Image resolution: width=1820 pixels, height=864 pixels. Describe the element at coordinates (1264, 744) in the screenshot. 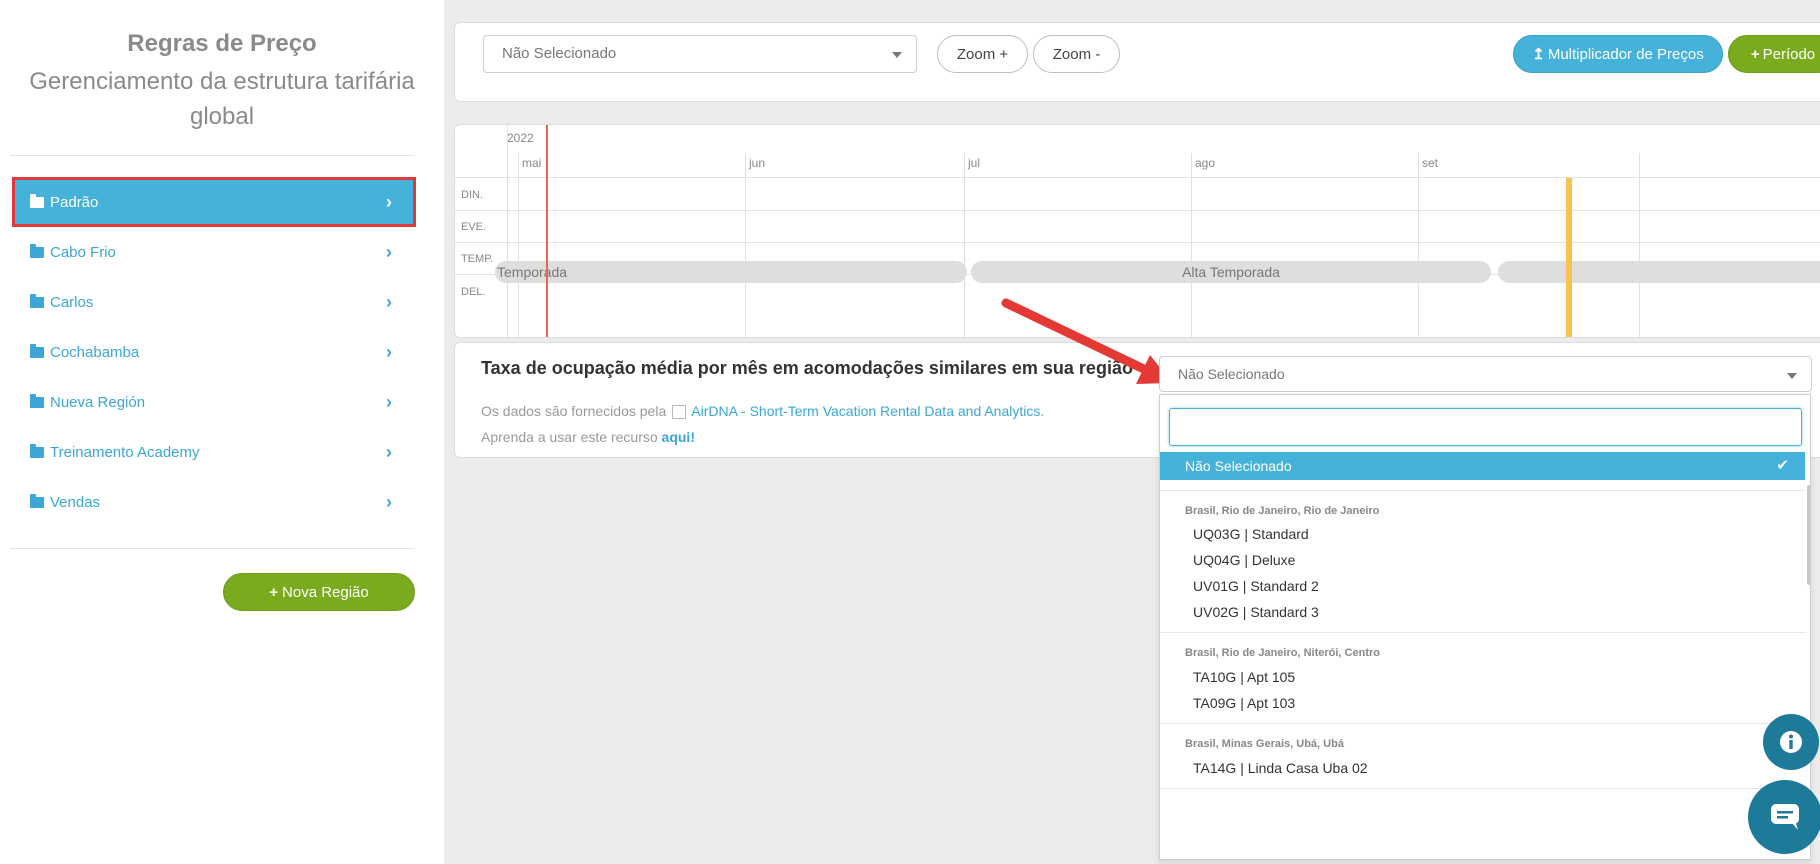

I see `dropdown-group-label: Brasil, Minas Gerais, Ubá, Ubá` at that location.